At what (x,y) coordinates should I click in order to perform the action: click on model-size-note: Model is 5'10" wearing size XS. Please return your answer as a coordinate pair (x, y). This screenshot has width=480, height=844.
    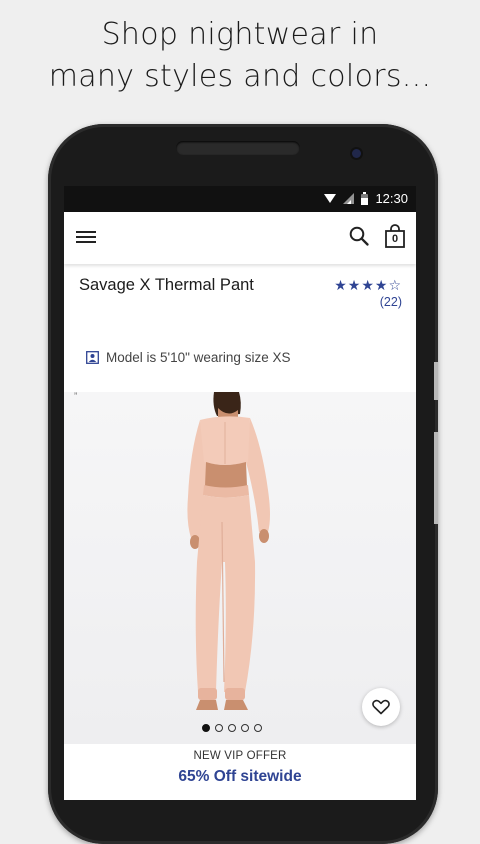
    Looking at the image, I should click on (188, 357).